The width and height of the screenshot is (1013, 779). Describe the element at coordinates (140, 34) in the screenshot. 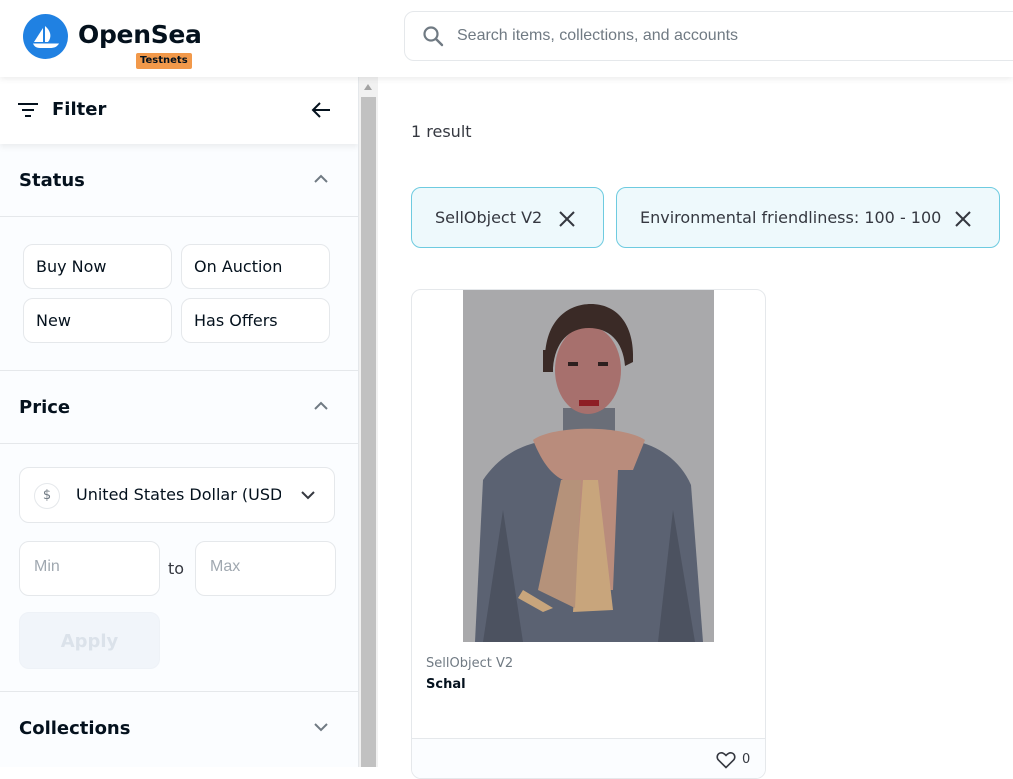

I see `brand-name: OpenSea` at that location.